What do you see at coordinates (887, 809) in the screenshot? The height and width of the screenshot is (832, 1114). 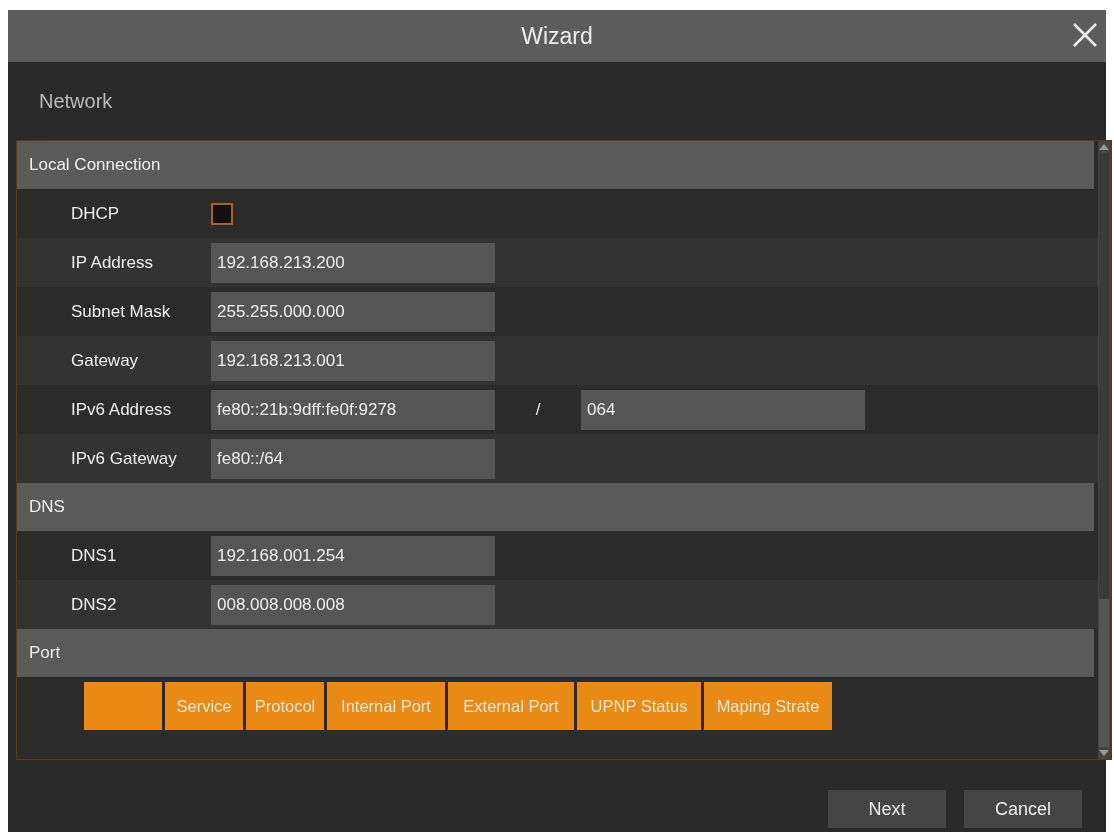 I see `dialog-button: Next` at bounding box center [887, 809].